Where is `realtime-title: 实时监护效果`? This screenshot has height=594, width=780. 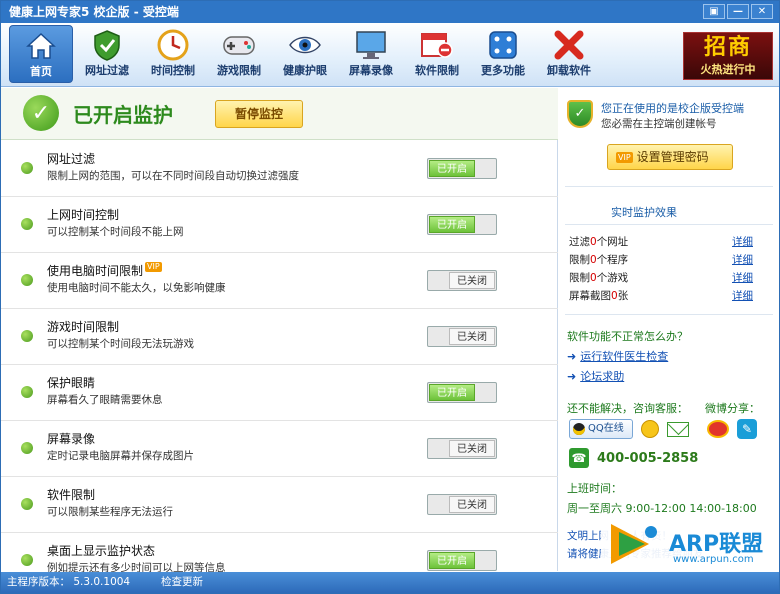 realtime-title: 实时监护效果 is located at coordinates (644, 212).